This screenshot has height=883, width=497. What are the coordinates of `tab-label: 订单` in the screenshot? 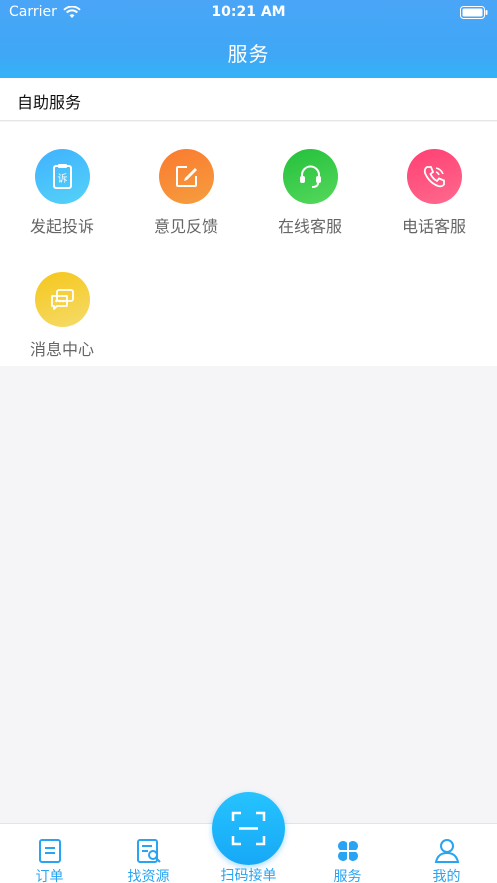 It's located at (49, 876).